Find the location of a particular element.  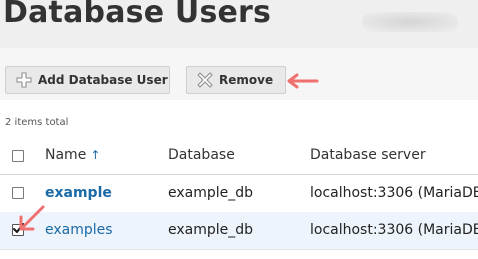

add-database-user-button: Add Database User is located at coordinates (87, 80).